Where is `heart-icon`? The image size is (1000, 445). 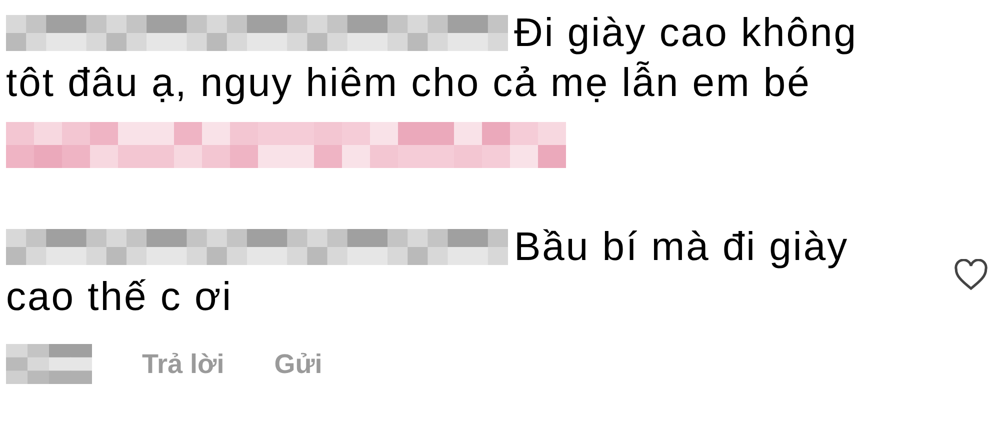
heart-icon is located at coordinates (971, 275).